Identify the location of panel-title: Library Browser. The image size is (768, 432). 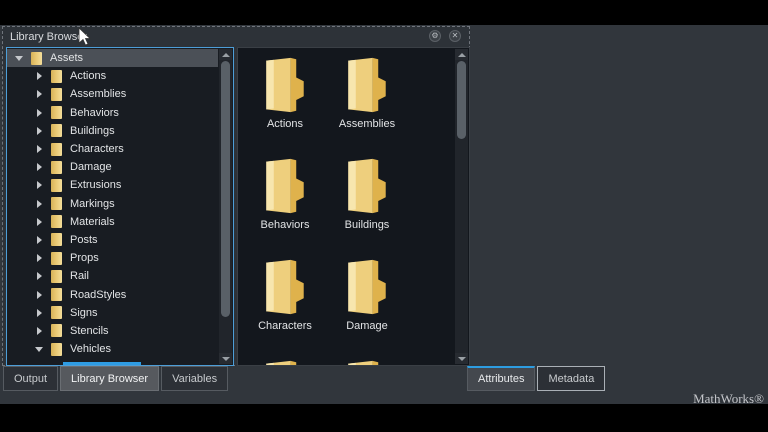
(49, 36).